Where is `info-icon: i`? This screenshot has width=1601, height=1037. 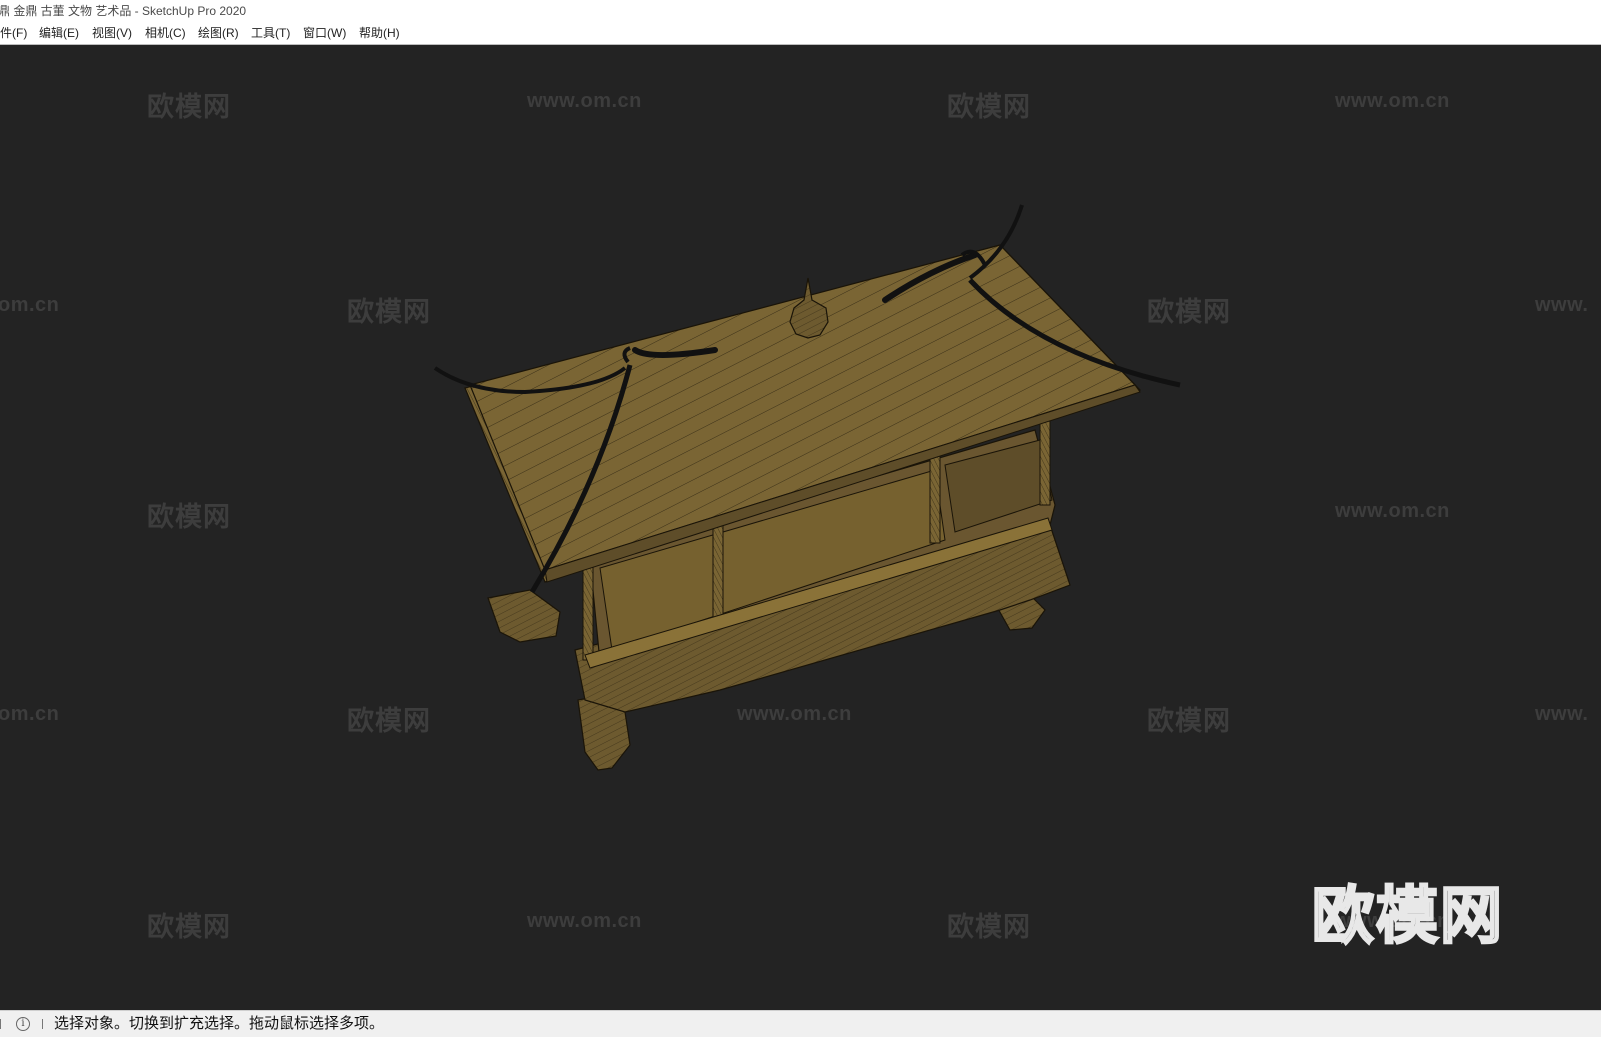
info-icon: i is located at coordinates (23, 1024).